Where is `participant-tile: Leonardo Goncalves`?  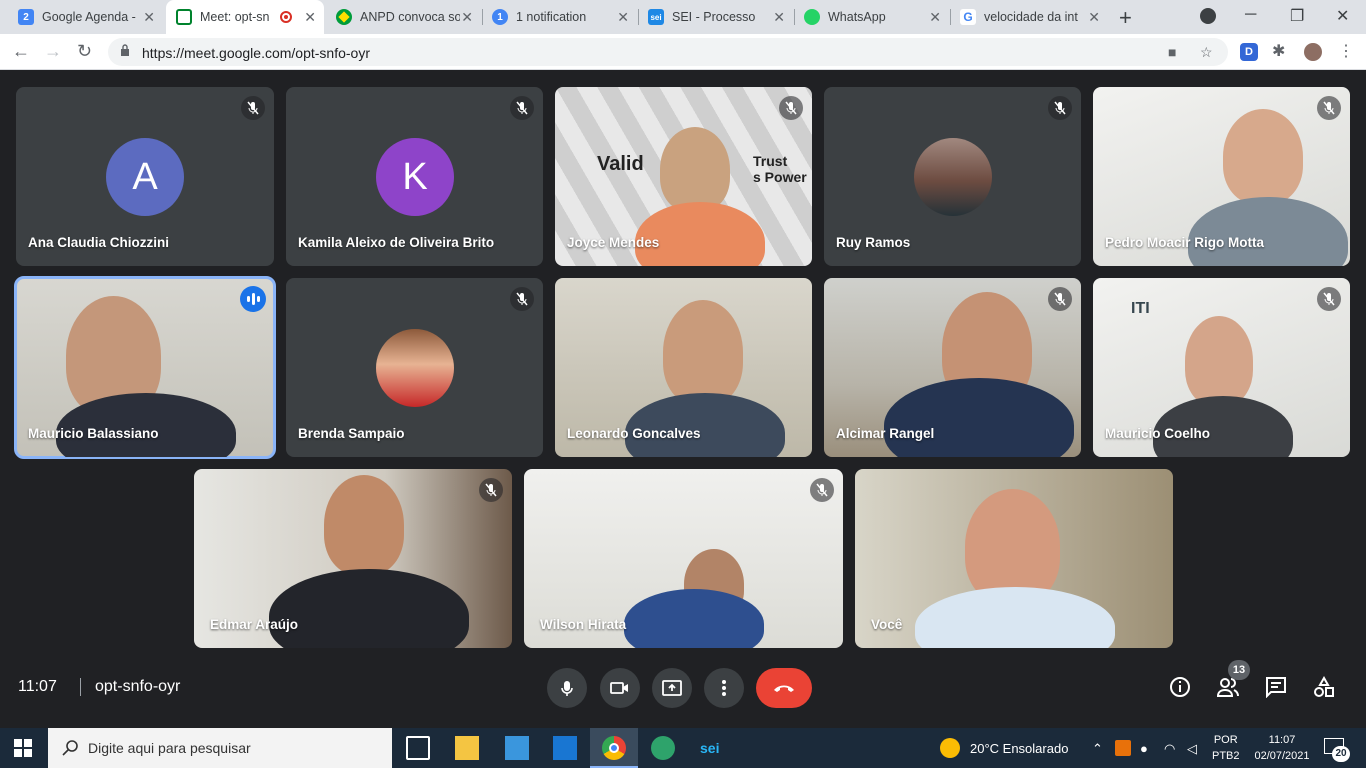
participant-tile: Leonardo Goncalves is located at coordinates (683, 367).